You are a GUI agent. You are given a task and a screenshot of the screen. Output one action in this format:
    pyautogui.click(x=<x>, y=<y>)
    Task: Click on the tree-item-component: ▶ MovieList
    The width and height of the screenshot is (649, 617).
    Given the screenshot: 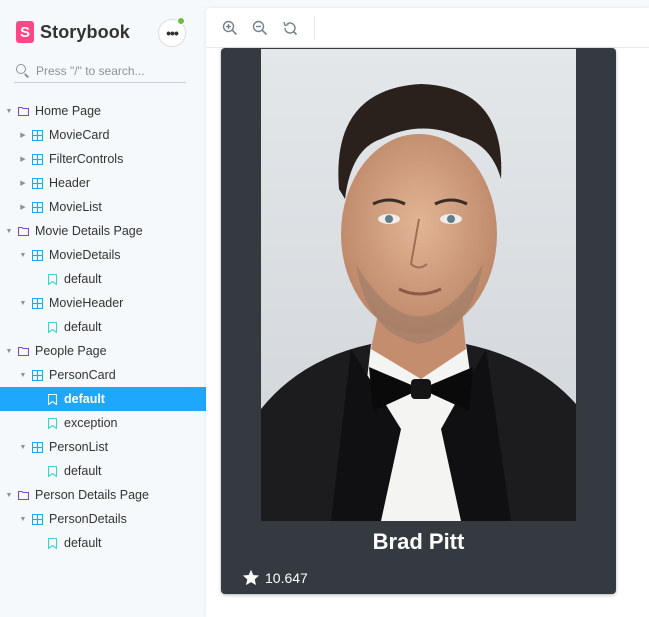 What is the action you would take?
    pyautogui.click(x=103, y=207)
    